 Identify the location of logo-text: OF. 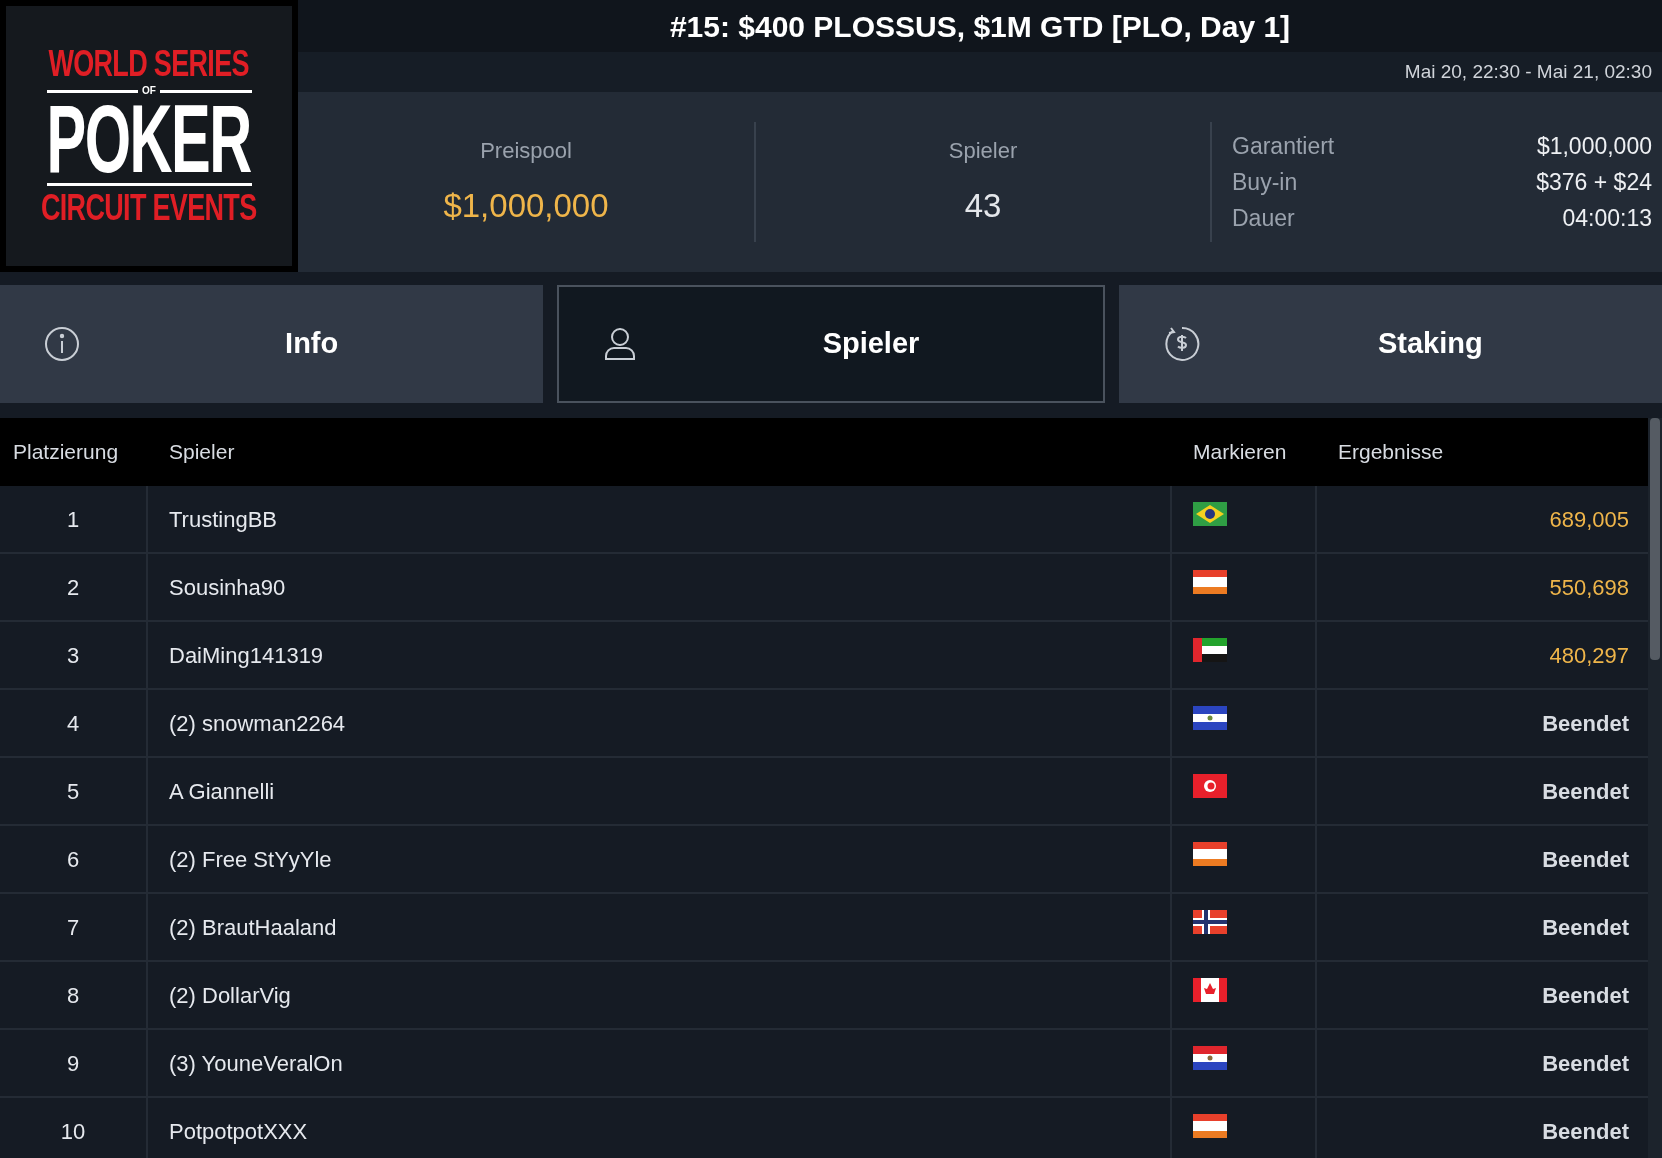
(149, 91).